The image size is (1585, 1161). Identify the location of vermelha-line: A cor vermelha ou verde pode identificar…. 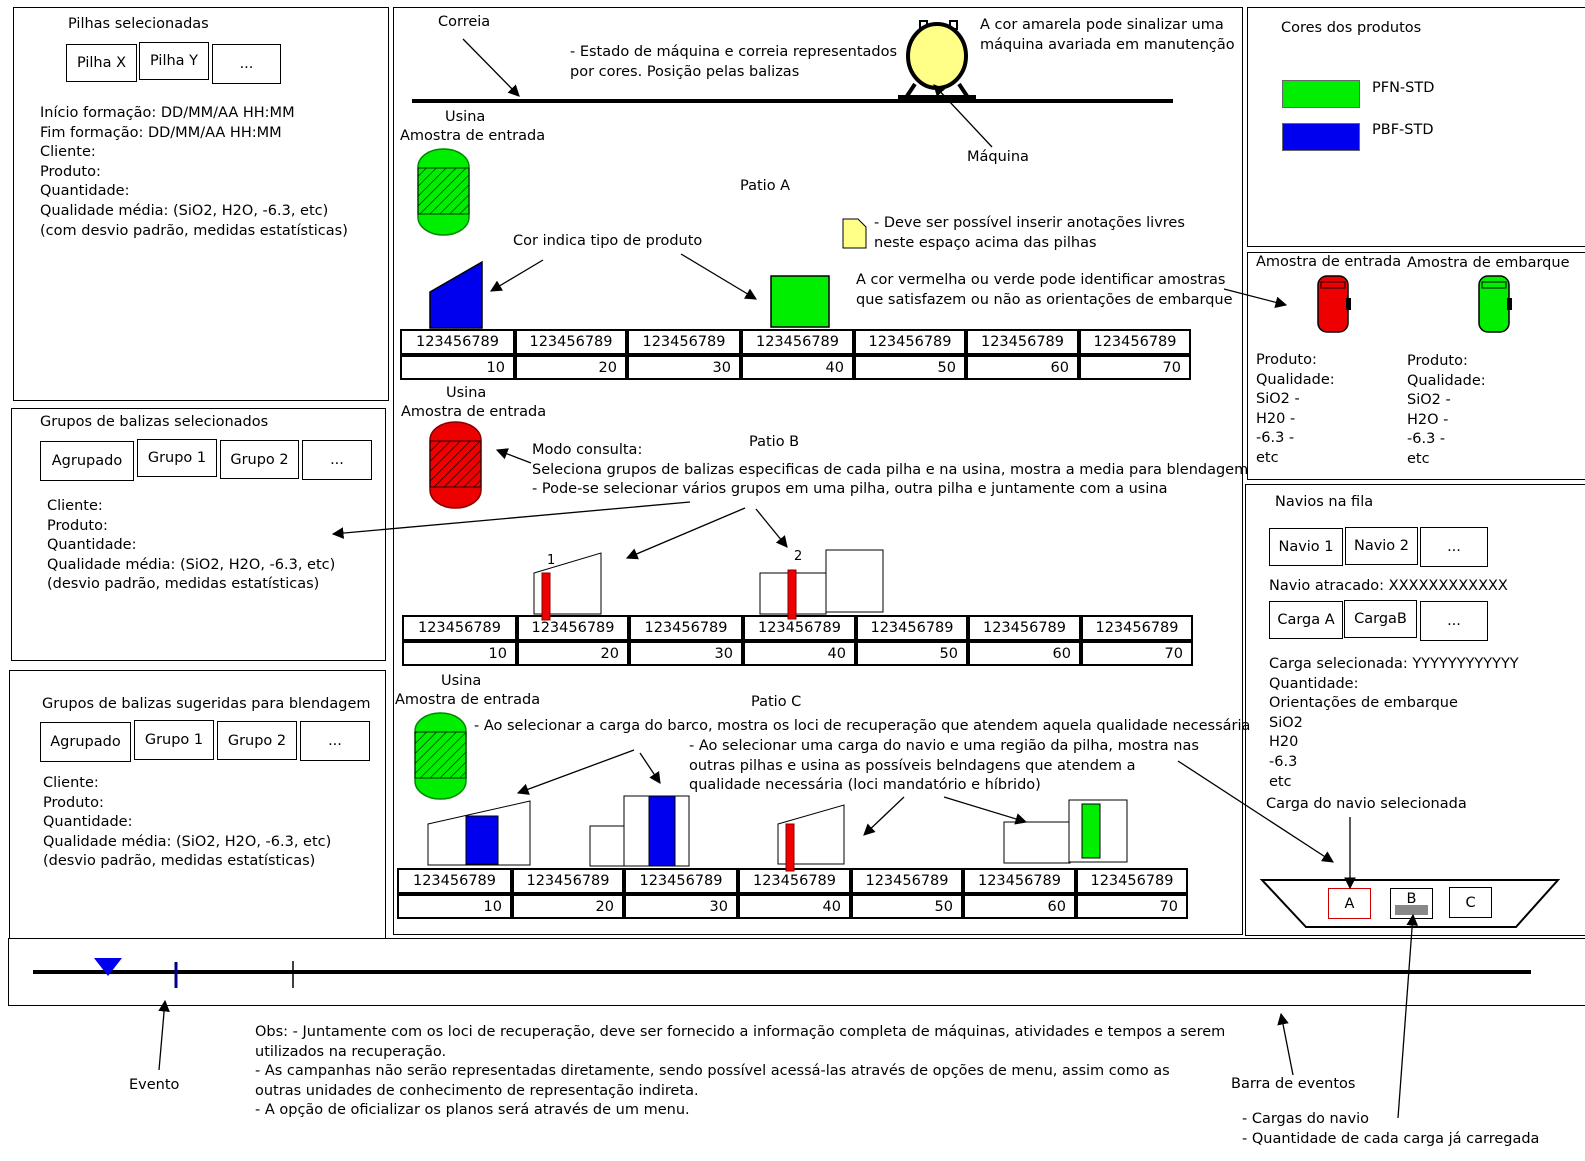
(1041, 280).